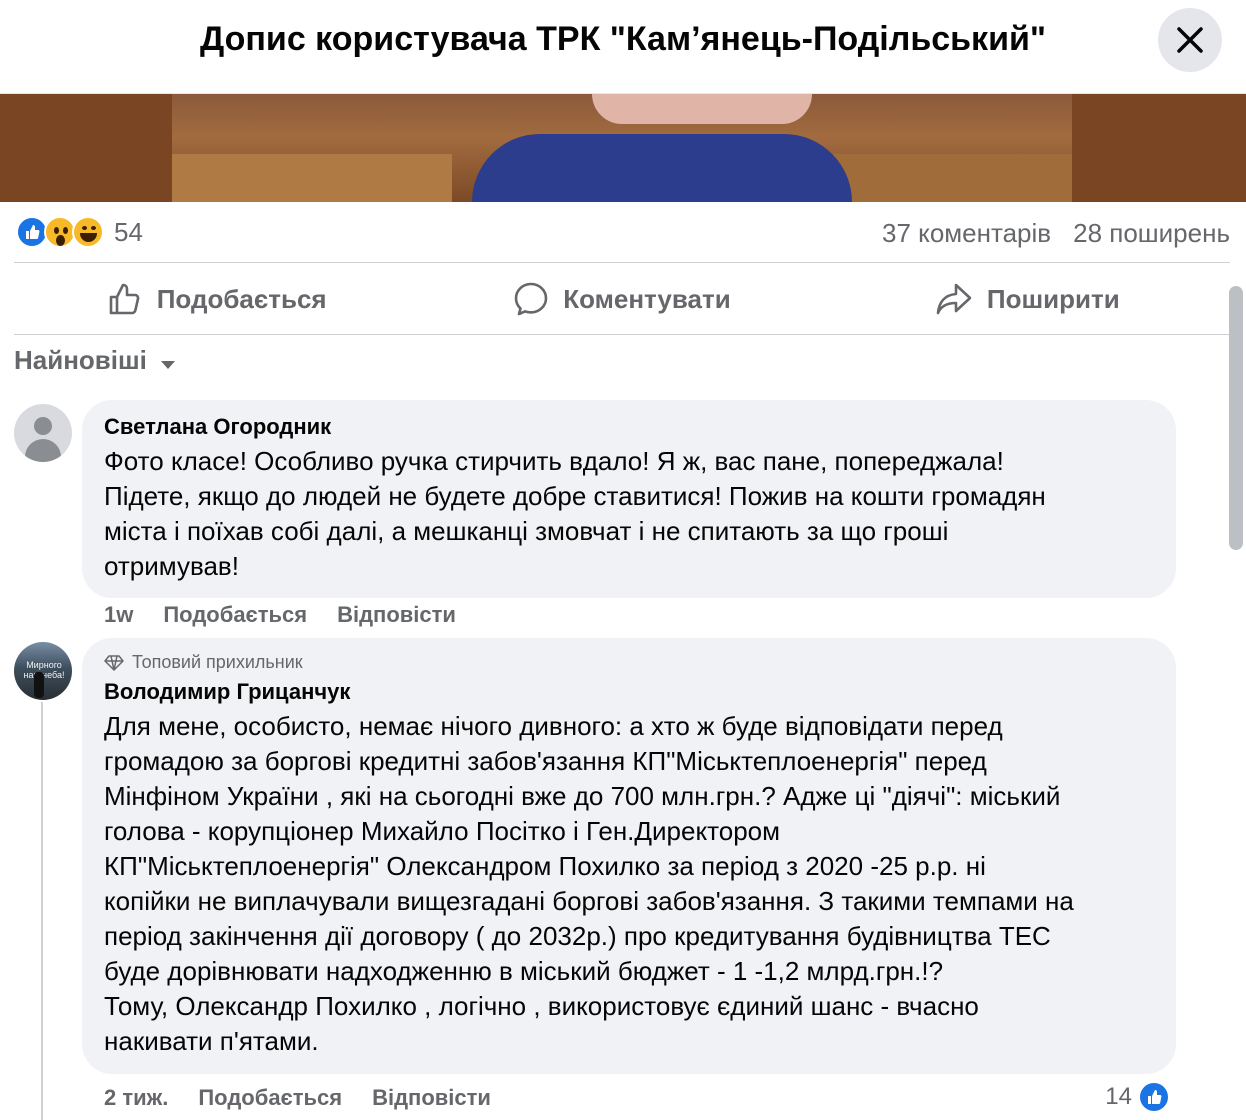 Image resolution: width=1246 pixels, height=1120 pixels. What do you see at coordinates (118, 615) in the screenshot?
I see `comment-time: 1w` at bounding box center [118, 615].